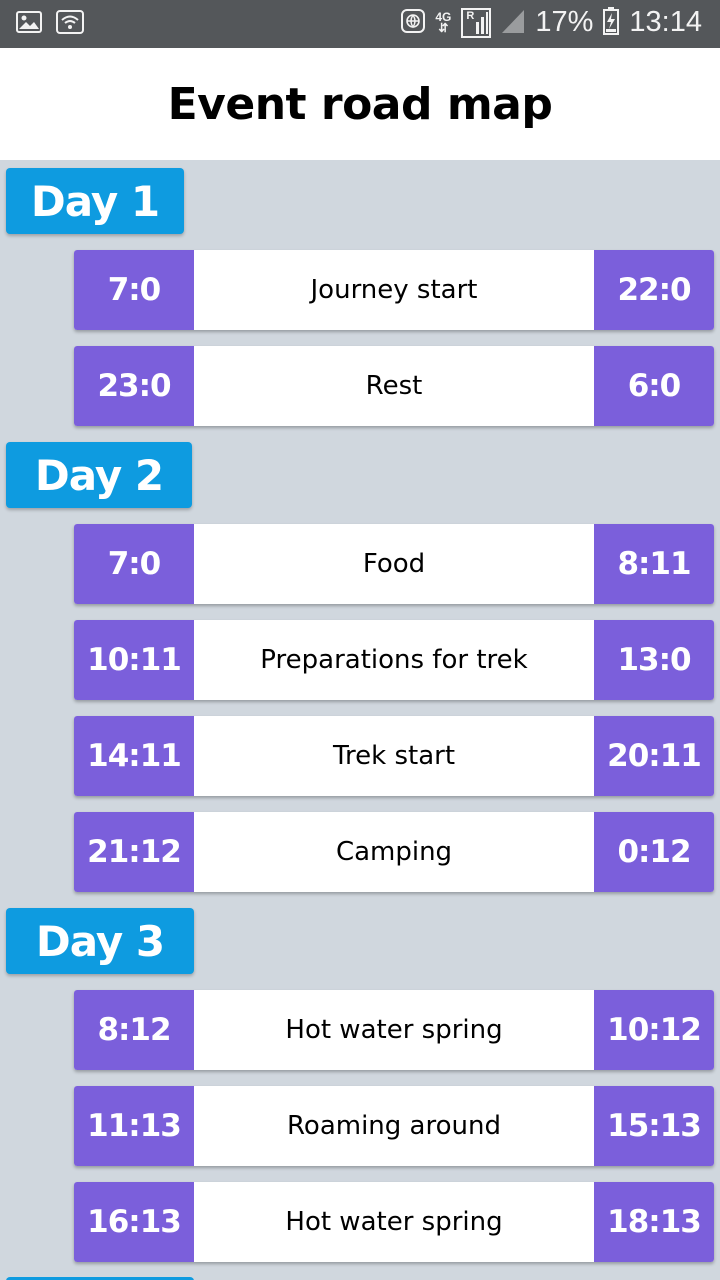  Describe the element at coordinates (413, 22) in the screenshot. I see `vpn-globe-icon` at that location.